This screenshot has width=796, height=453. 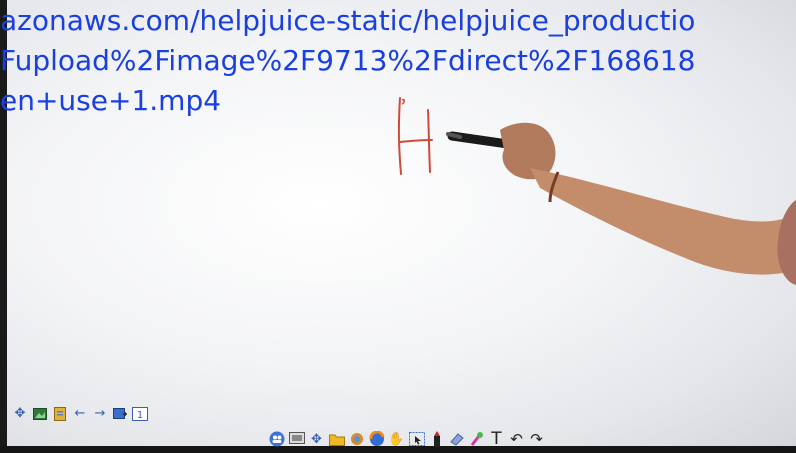 What do you see at coordinates (496, 439) in the screenshot?
I see `text-icon: T` at bounding box center [496, 439].